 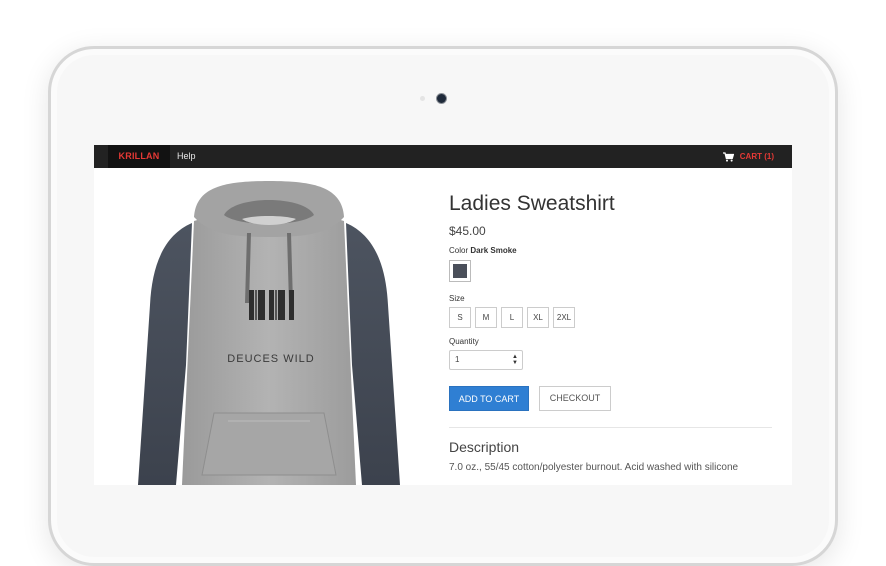 I want to click on product-price: $45.00, so click(x=467, y=231).